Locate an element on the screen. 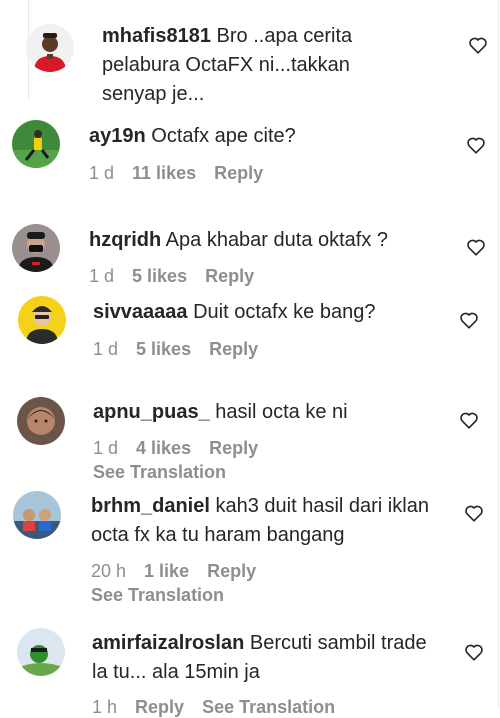 This screenshot has width=500, height=718. comment-likes: 1 like is located at coordinates (166, 571).